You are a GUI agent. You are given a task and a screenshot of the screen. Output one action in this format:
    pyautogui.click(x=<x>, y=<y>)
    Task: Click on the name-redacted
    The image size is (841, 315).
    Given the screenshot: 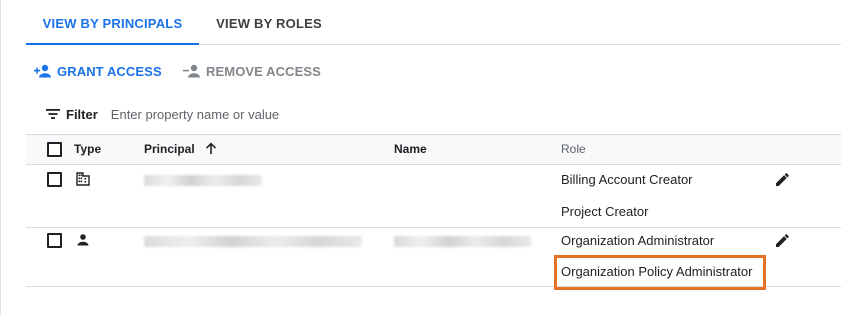 What is the action you would take?
    pyautogui.click(x=462, y=241)
    